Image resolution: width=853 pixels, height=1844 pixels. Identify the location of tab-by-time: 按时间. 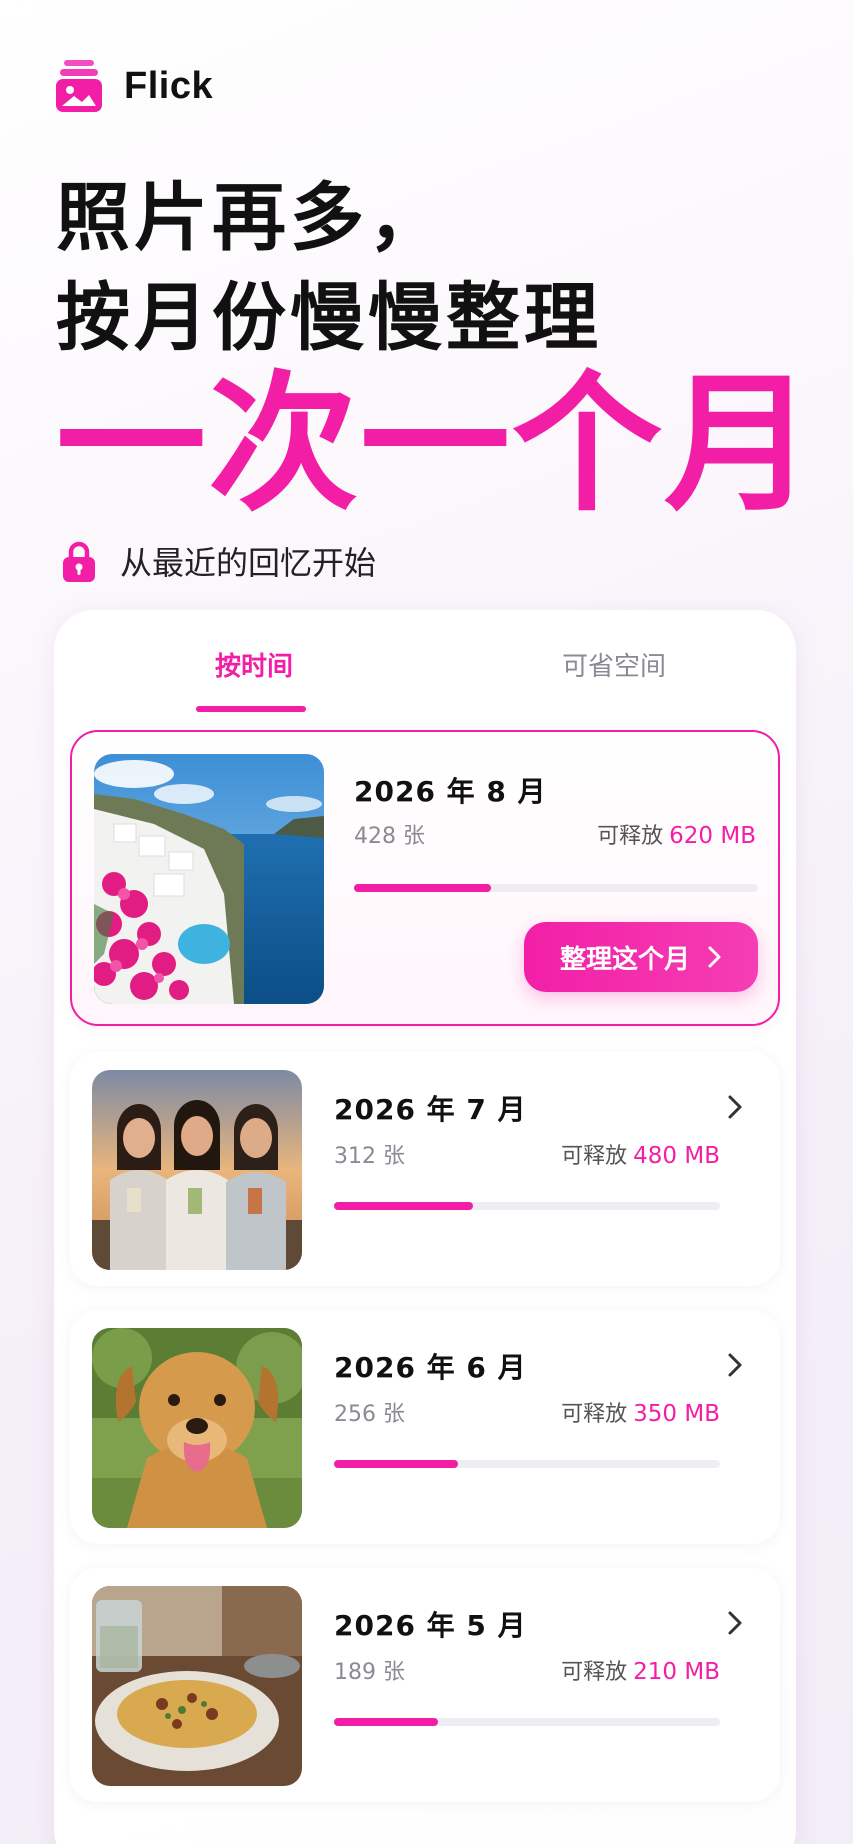
(254, 664).